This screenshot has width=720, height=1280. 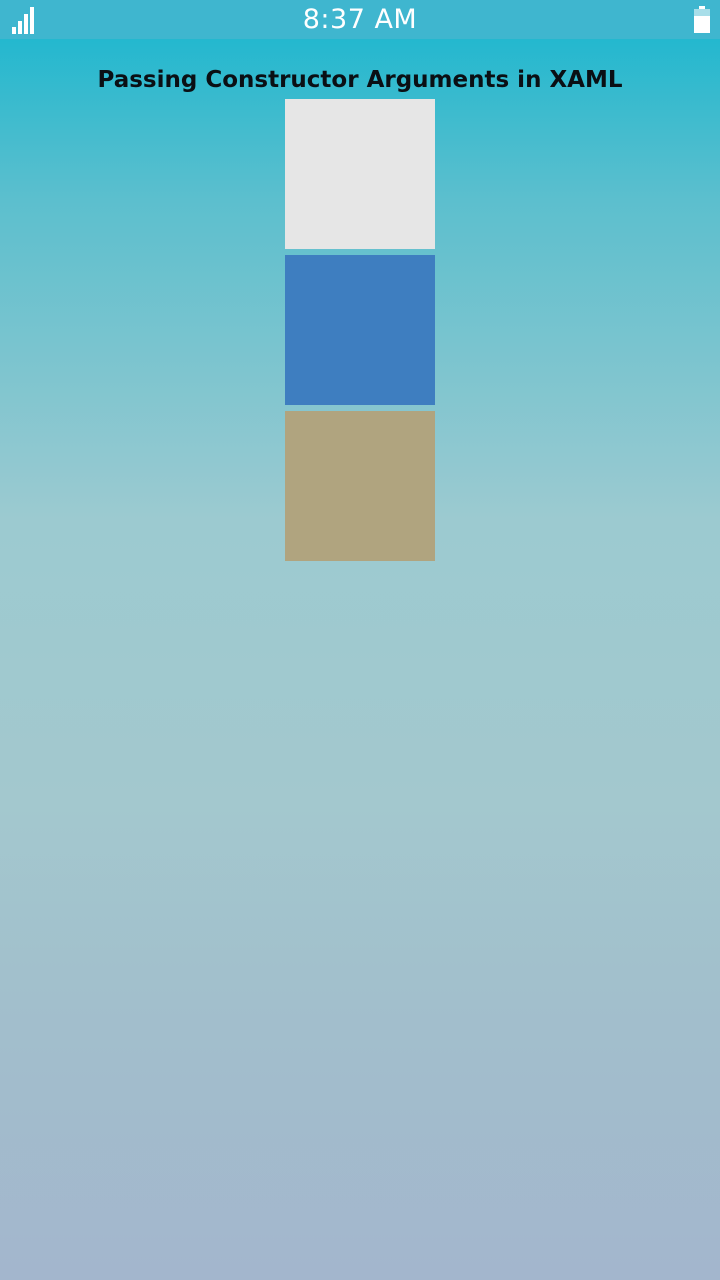 I want to click on battery-level, so click(x=702, y=24).